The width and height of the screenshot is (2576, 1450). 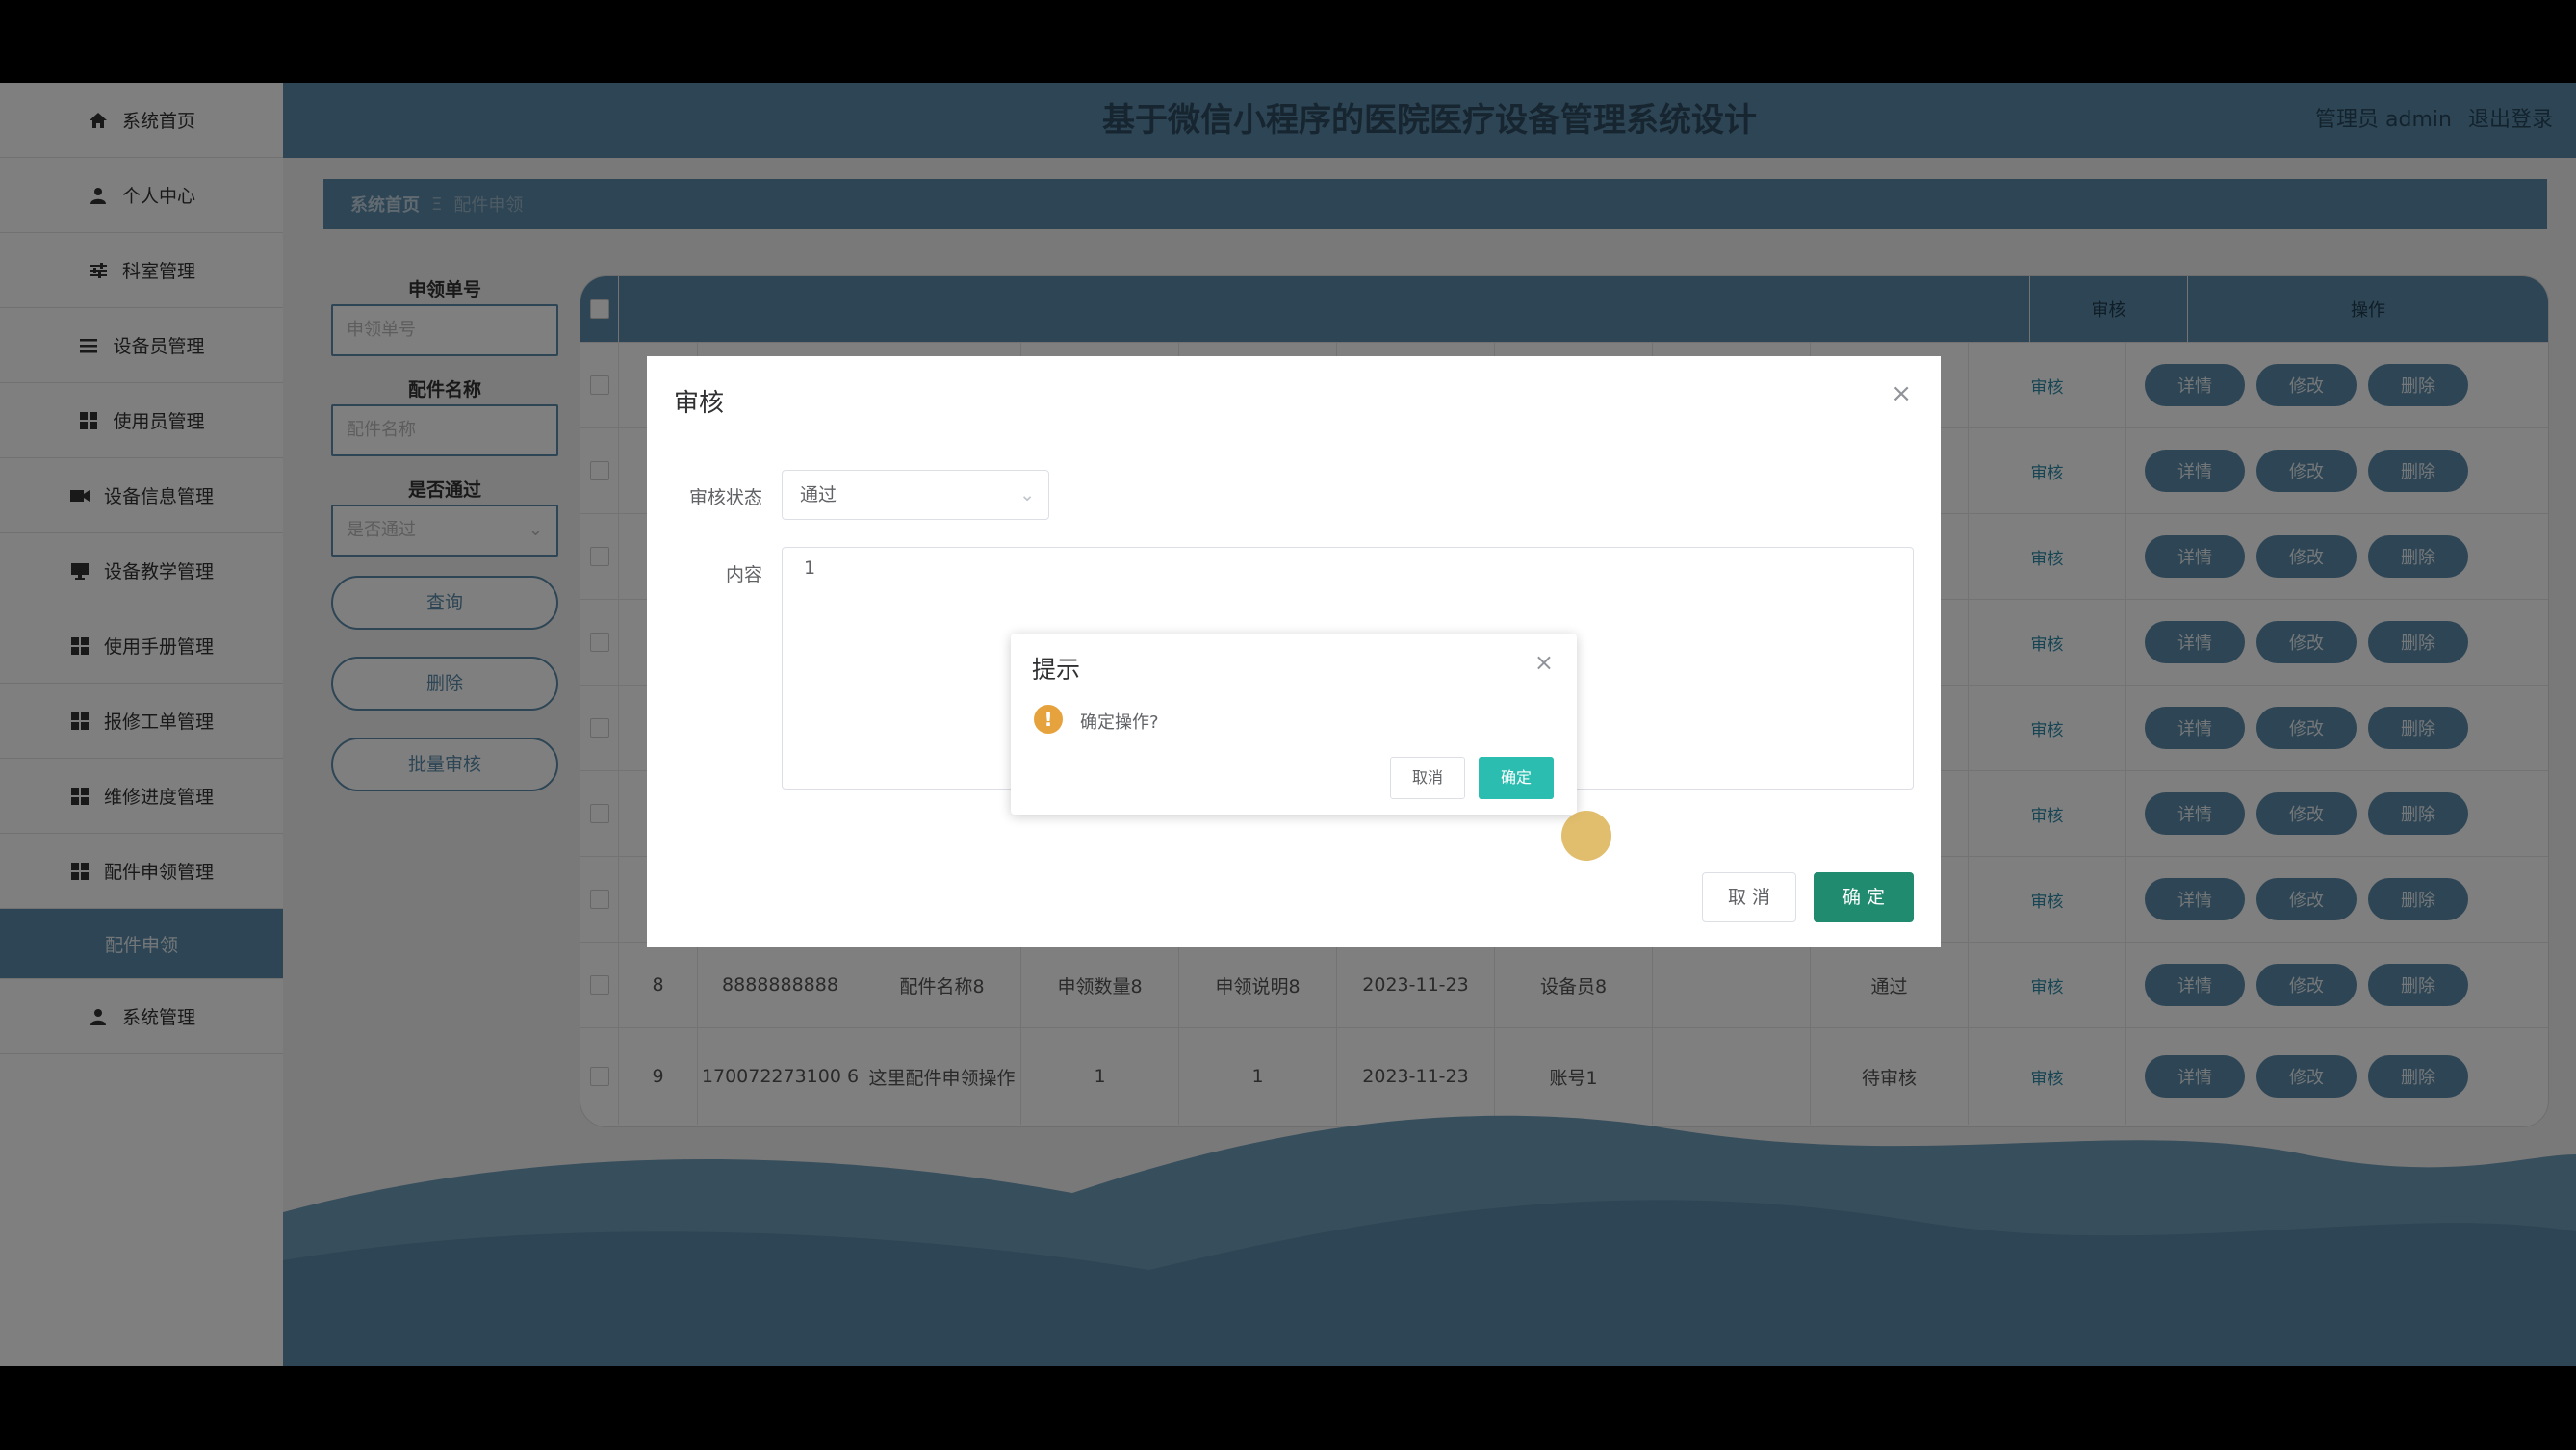 What do you see at coordinates (1294, 725) in the screenshot?
I see `confirm-dialog: 提示 × ! 确定操作? 取消 确定` at bounding box center [1294, 725].